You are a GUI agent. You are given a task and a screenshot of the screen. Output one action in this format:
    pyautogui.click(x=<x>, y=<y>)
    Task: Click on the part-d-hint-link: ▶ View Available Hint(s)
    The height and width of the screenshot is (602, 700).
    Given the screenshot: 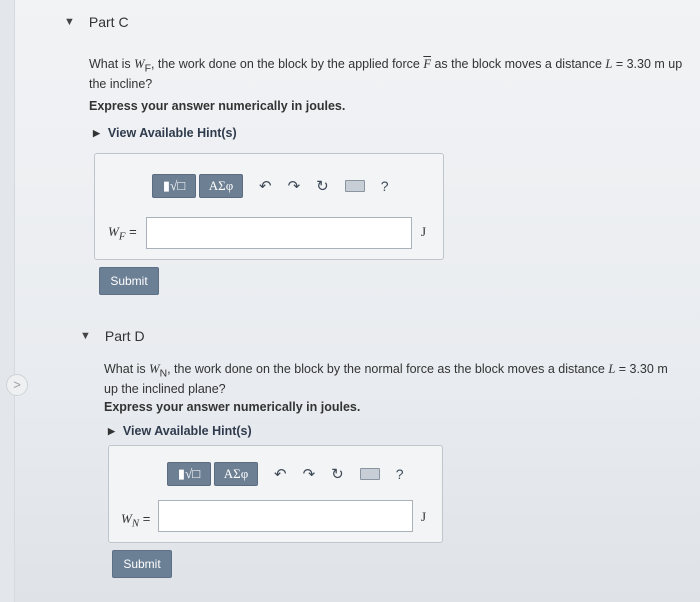 What is the action you would take?
    pyautogui.click(x=180, y=431)
    